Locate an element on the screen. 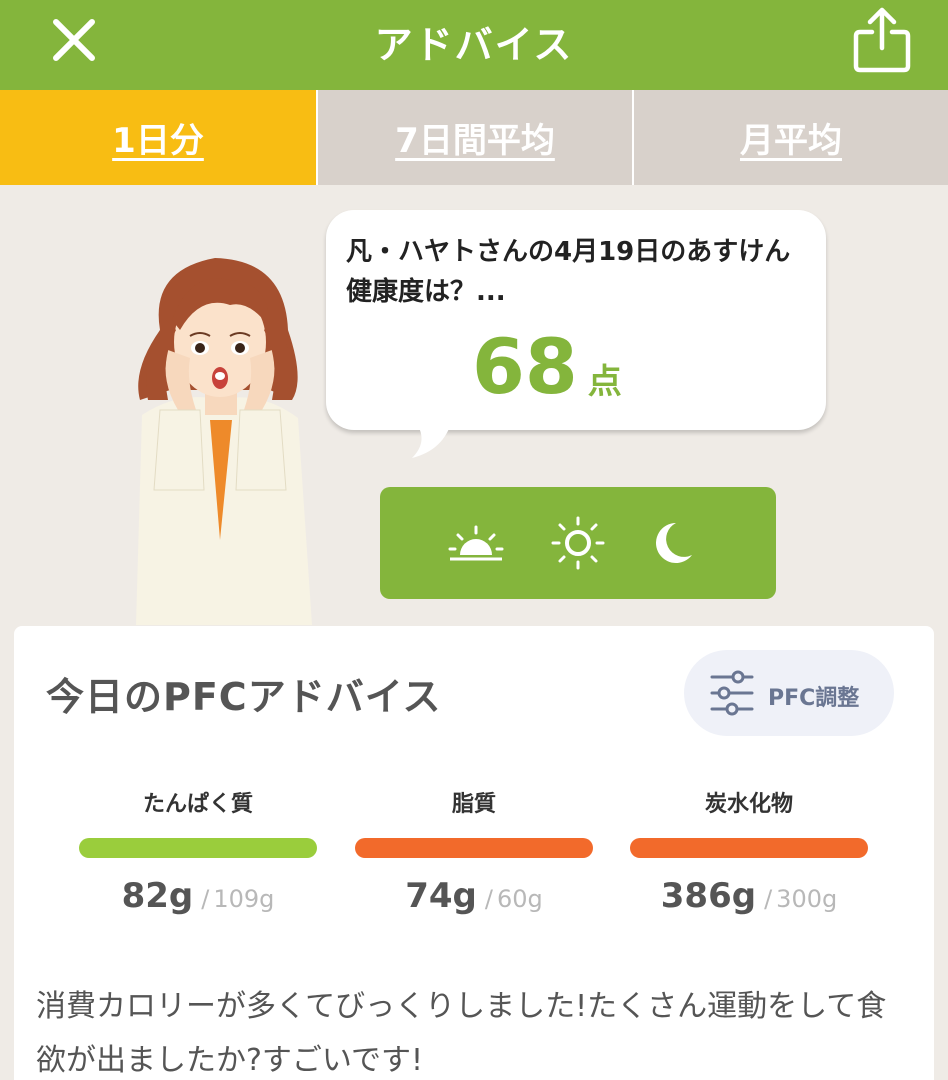 The image size is (948, 1080). pfc-adjust-button: PFC調整 is located at coordinates (789, 693).